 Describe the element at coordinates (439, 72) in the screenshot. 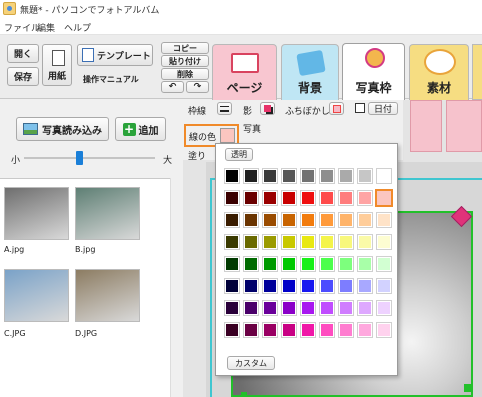

I see `tab-materials: 素材` at that location.